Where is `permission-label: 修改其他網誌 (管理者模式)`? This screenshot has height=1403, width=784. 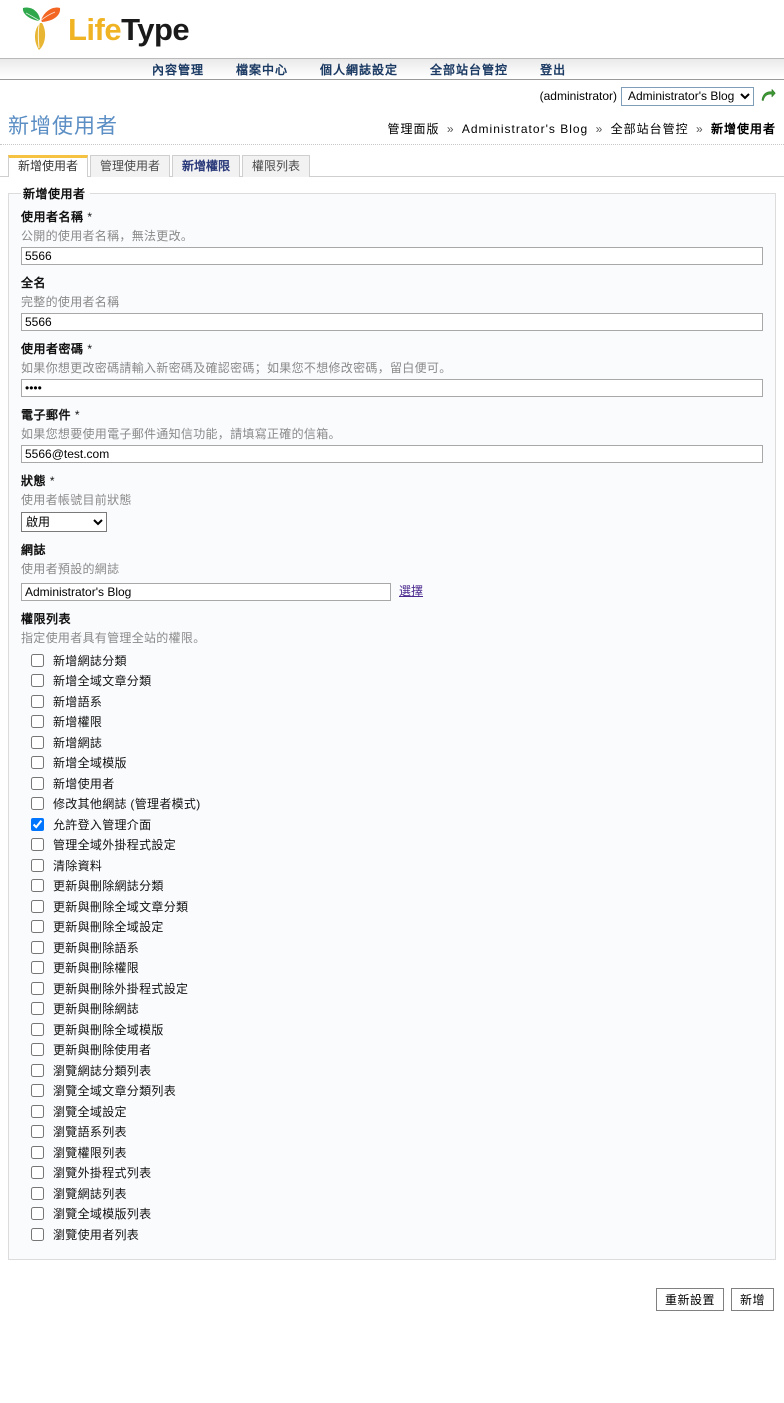
permission-label: 修改其他網誌 (管理者模式) is located at coordinates (127, 803).